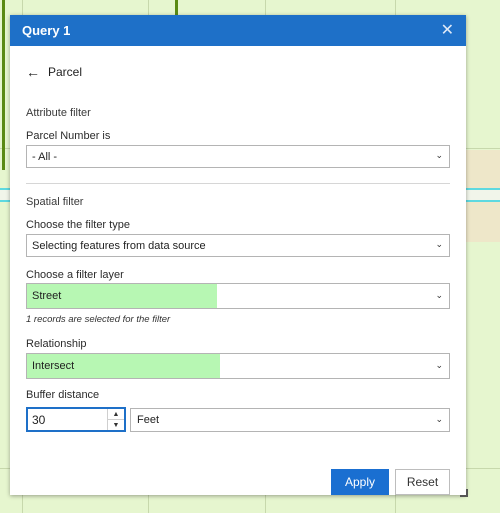 The image size is (500, 513). Describe the element at coordinates (238, 245) in the screenshot. I see `filter-type-select: Selecting features from data source ⌄` at that location.